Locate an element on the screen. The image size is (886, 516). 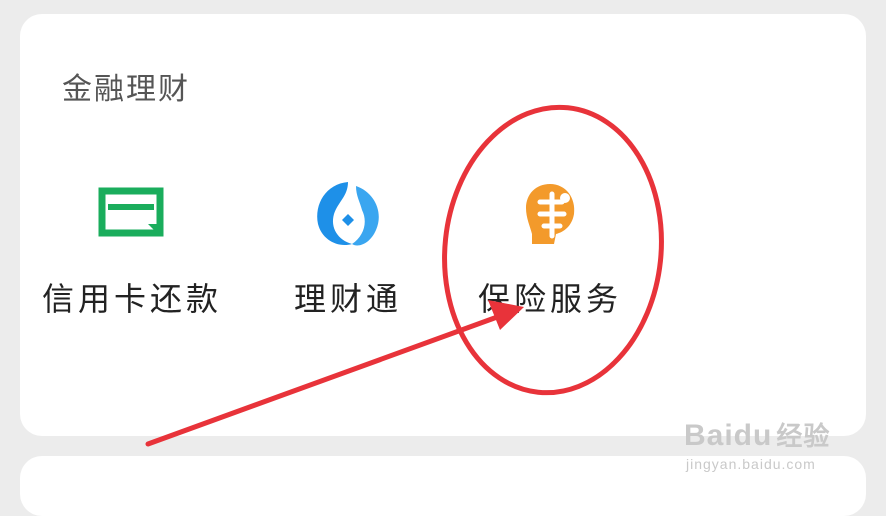
credit-card-repay-label: 信用卡还款 is located at coordinates (131, 299).